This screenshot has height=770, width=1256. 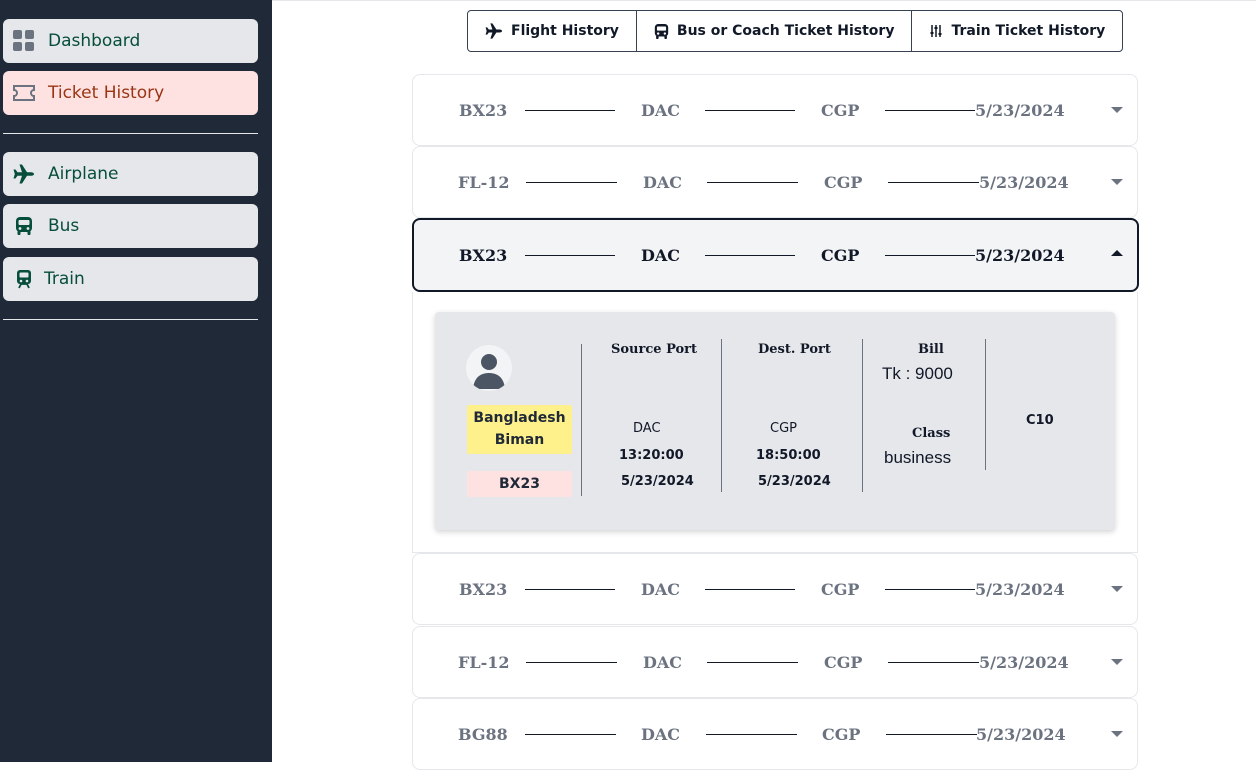 I want to click on flight-code-badge: BX23, so click(x=519, y=484).